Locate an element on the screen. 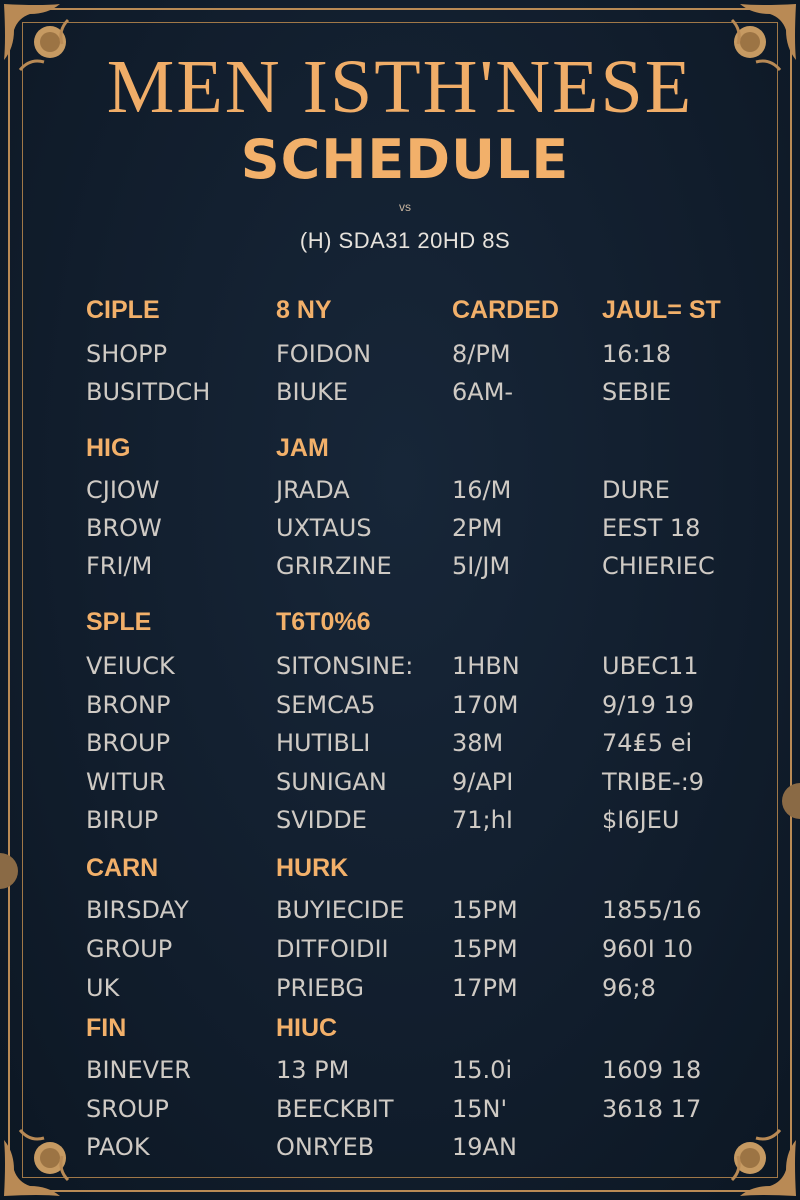  schedule-cell: 3618 17 is located at coordinates (652, 1108).